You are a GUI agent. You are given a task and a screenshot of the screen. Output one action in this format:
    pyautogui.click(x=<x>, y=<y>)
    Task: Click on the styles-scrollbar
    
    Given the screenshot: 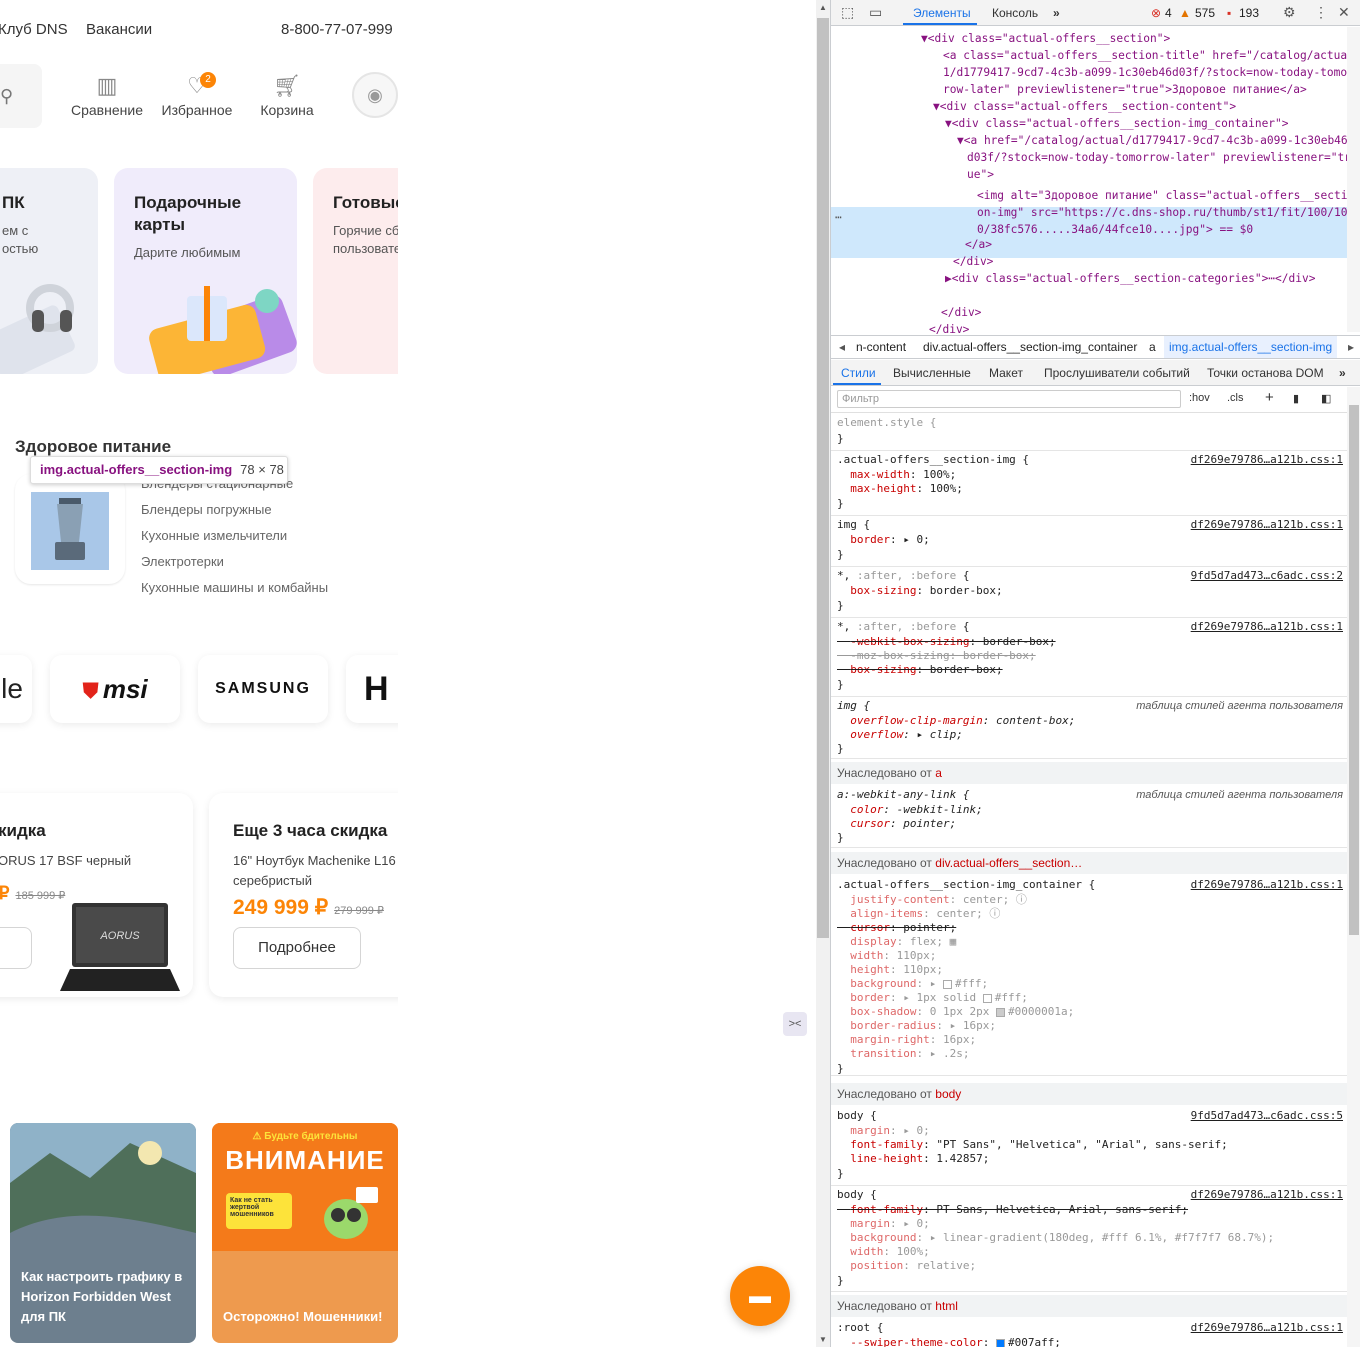 What is the action you would take?
    pyautogui.click(x=1353, y=867)
    